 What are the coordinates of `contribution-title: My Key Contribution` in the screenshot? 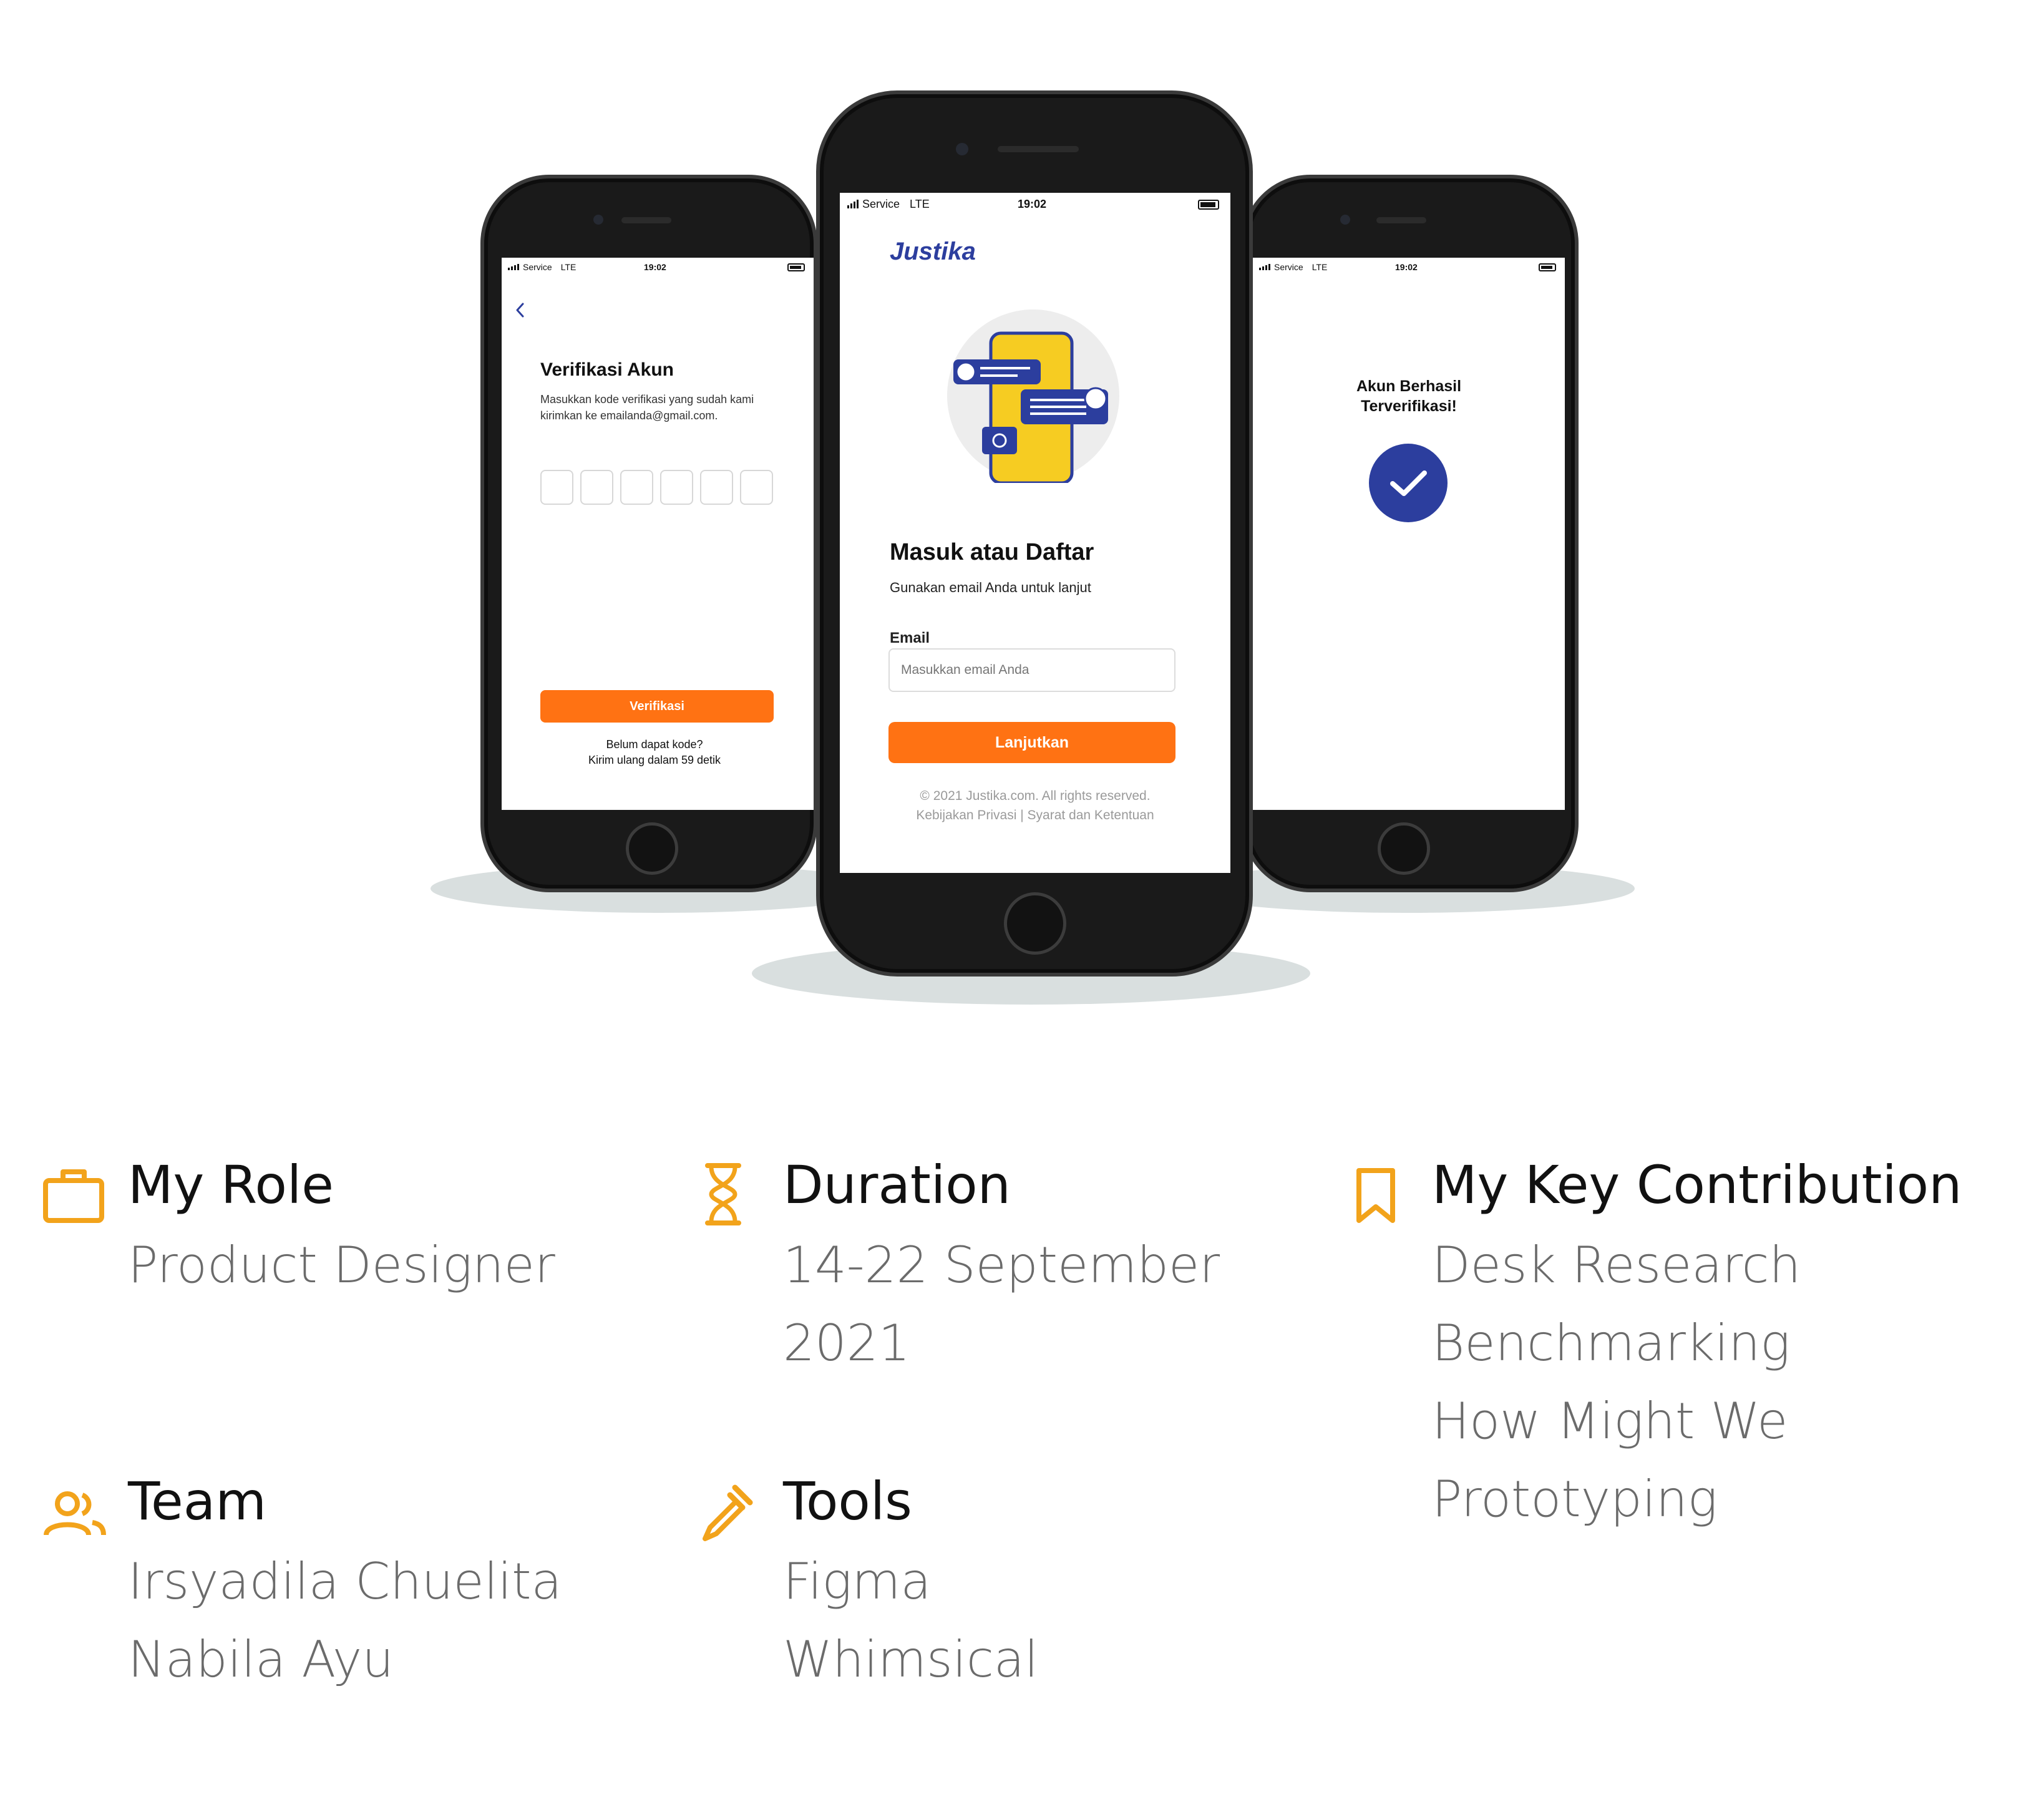 It's located at (1697, 1184).